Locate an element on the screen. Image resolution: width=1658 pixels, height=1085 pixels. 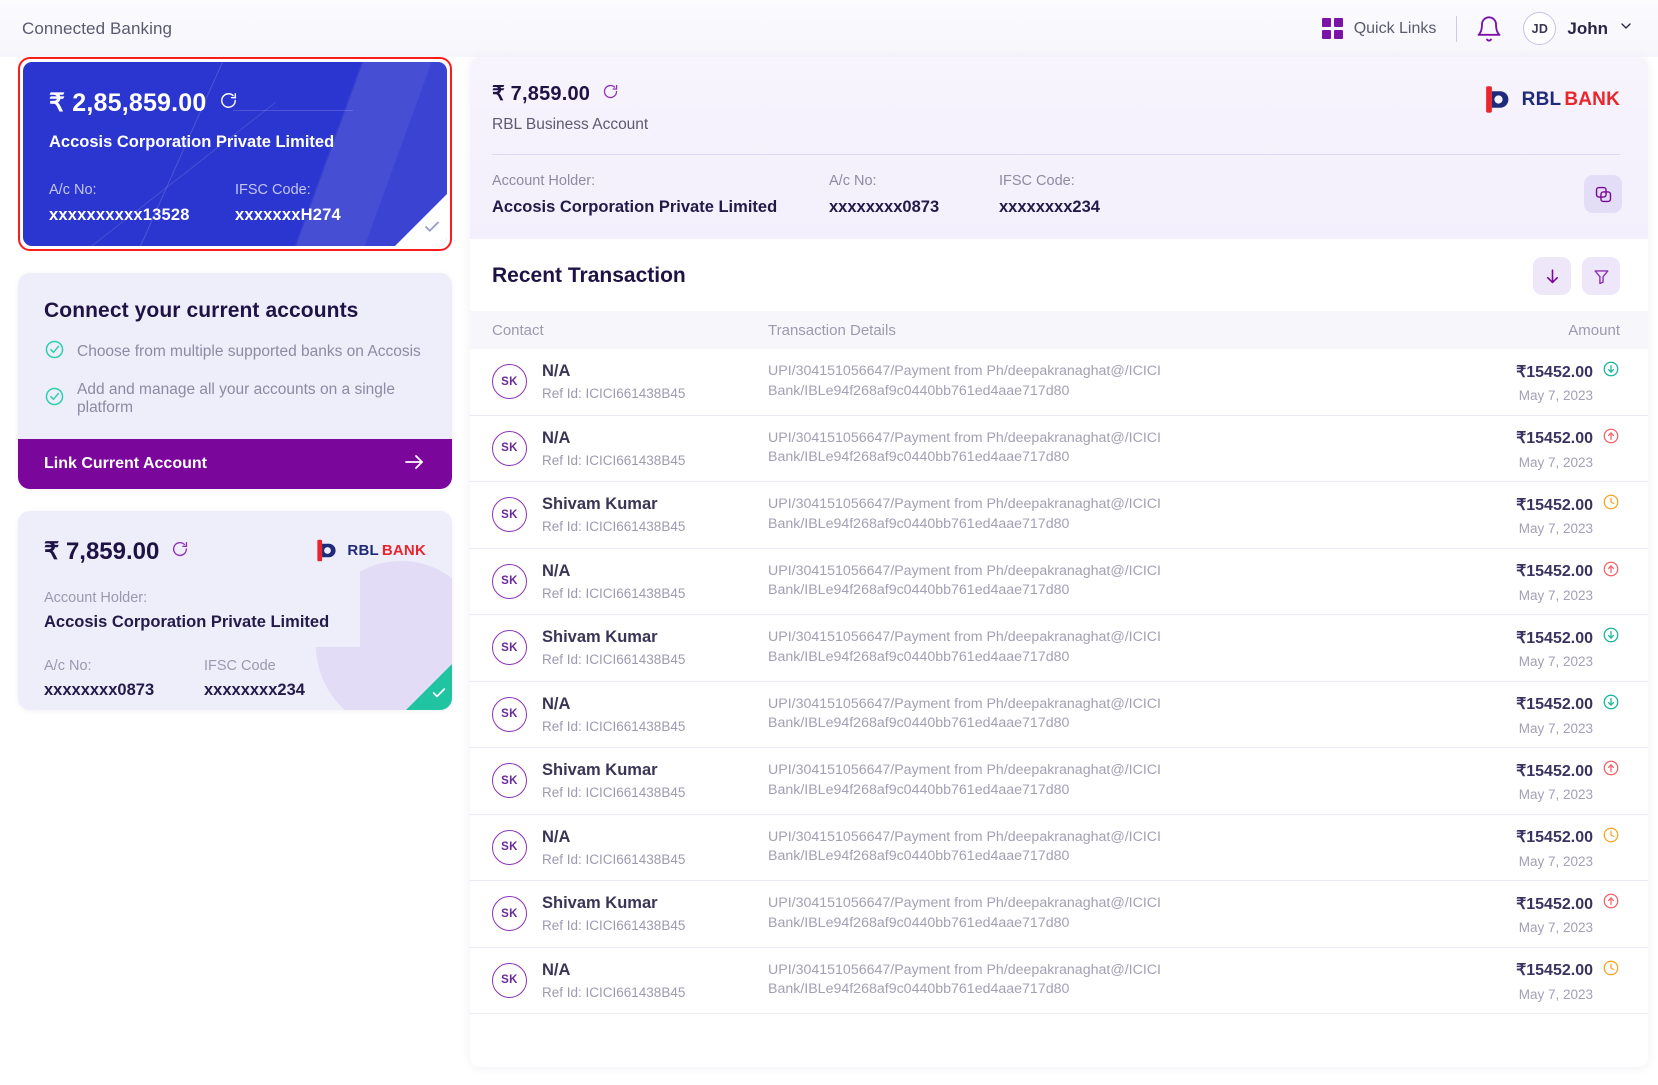
account-type-label: RBL Business Account is located at coordinates (570, 124).